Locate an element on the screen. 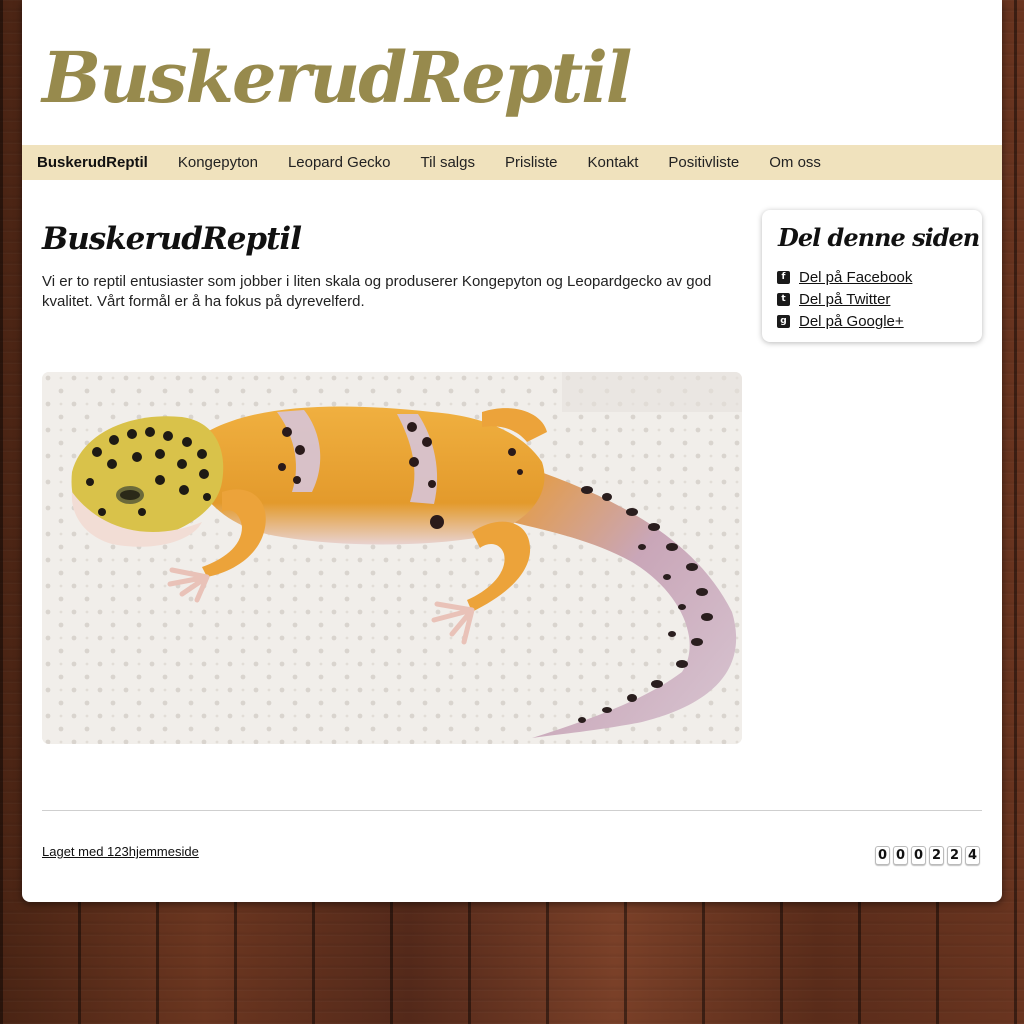  nav-item-om-oss: Om oss is located at coordinates (795, 162).